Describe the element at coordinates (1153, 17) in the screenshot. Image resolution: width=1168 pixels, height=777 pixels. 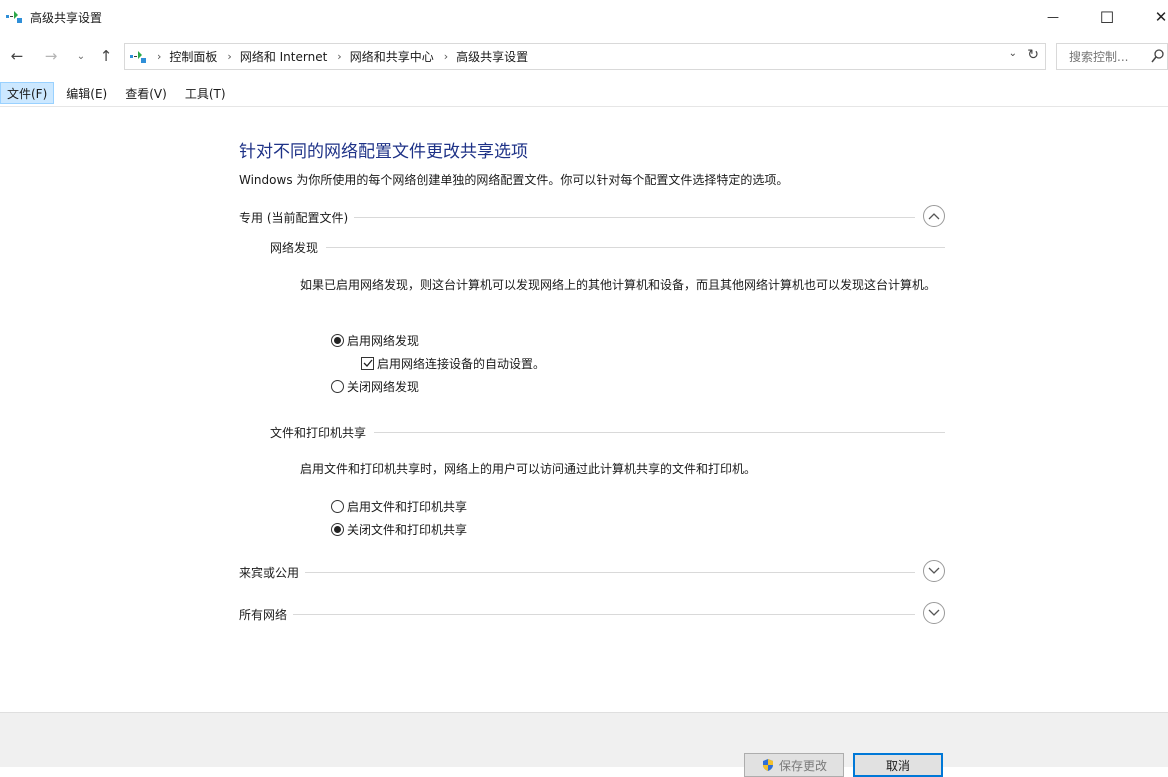
I see `close-button: ✕` at that location.